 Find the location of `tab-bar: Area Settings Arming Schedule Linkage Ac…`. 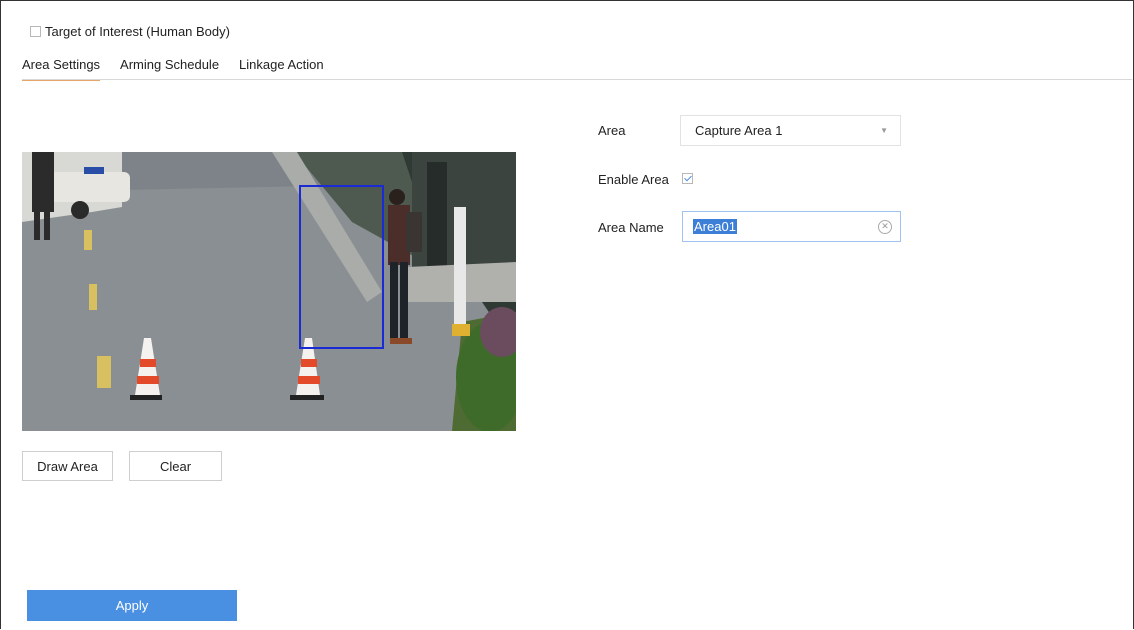

tab-bar: Area Settings Arming Schedule Linkage Ac… is located at coordinates (183, 69).